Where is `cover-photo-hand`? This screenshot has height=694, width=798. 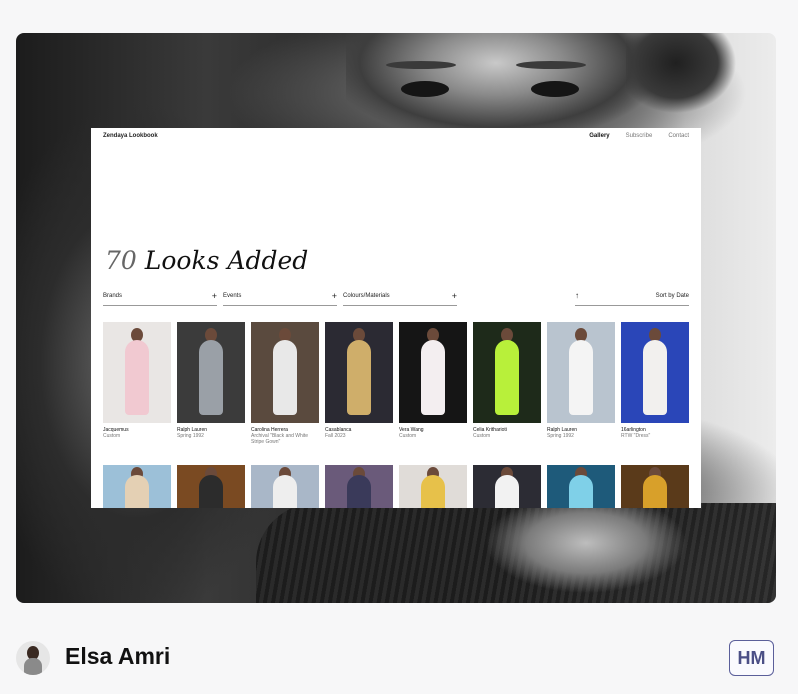 cover-photo-hand is located at coordinates (586, 553).